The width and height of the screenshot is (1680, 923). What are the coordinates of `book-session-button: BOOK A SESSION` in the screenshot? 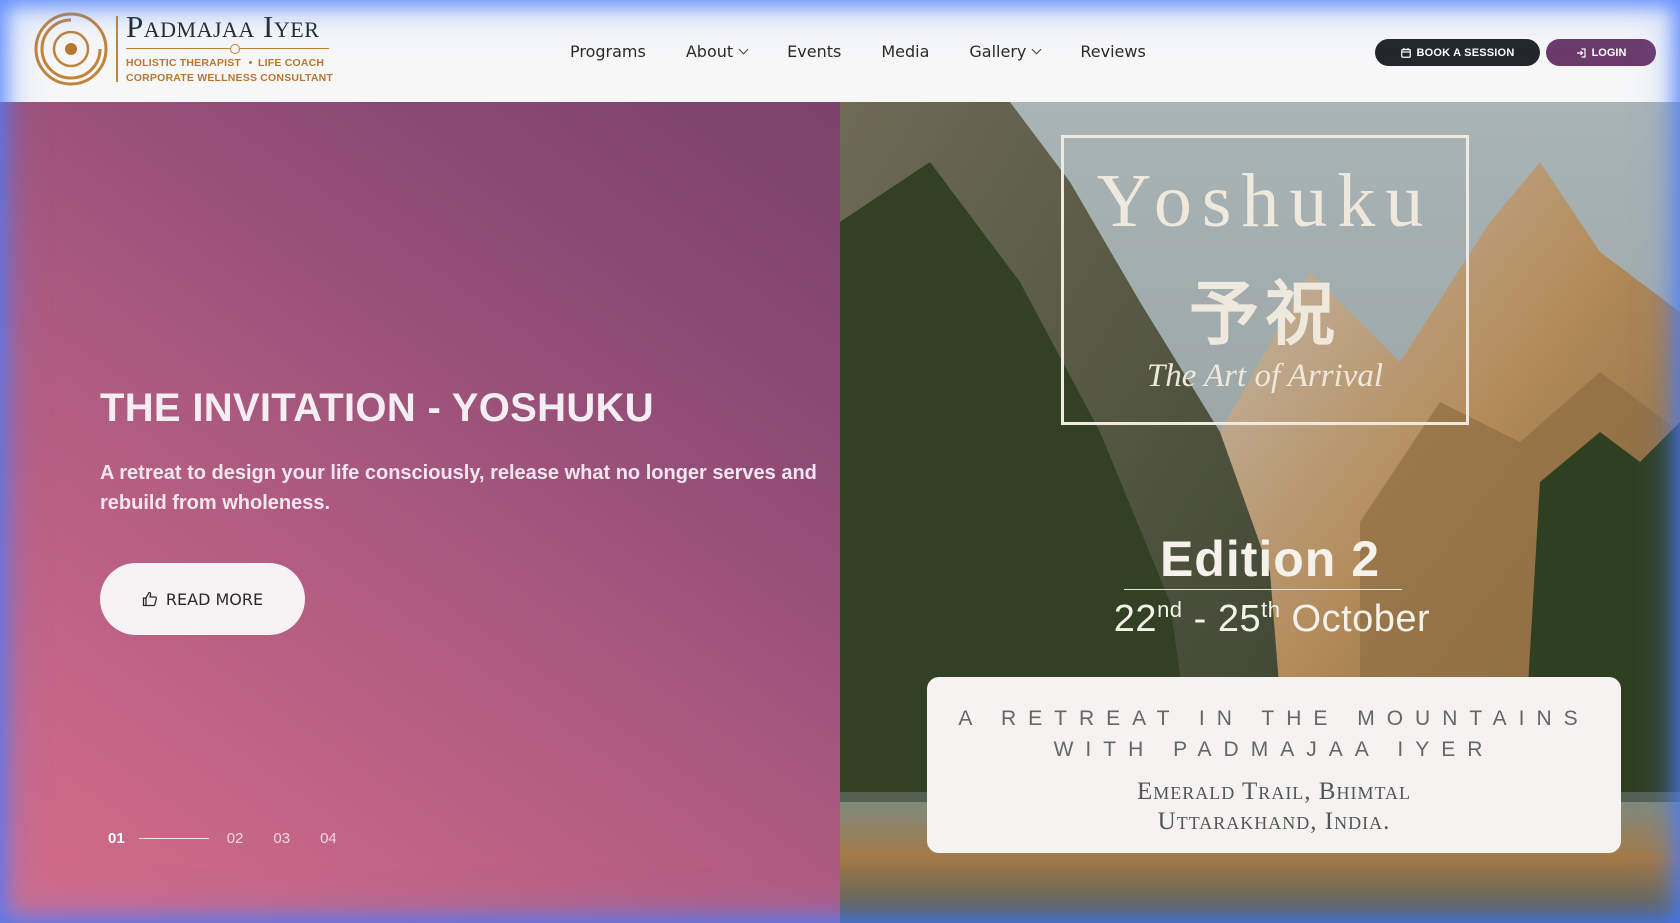 It's located at (1457, 52).